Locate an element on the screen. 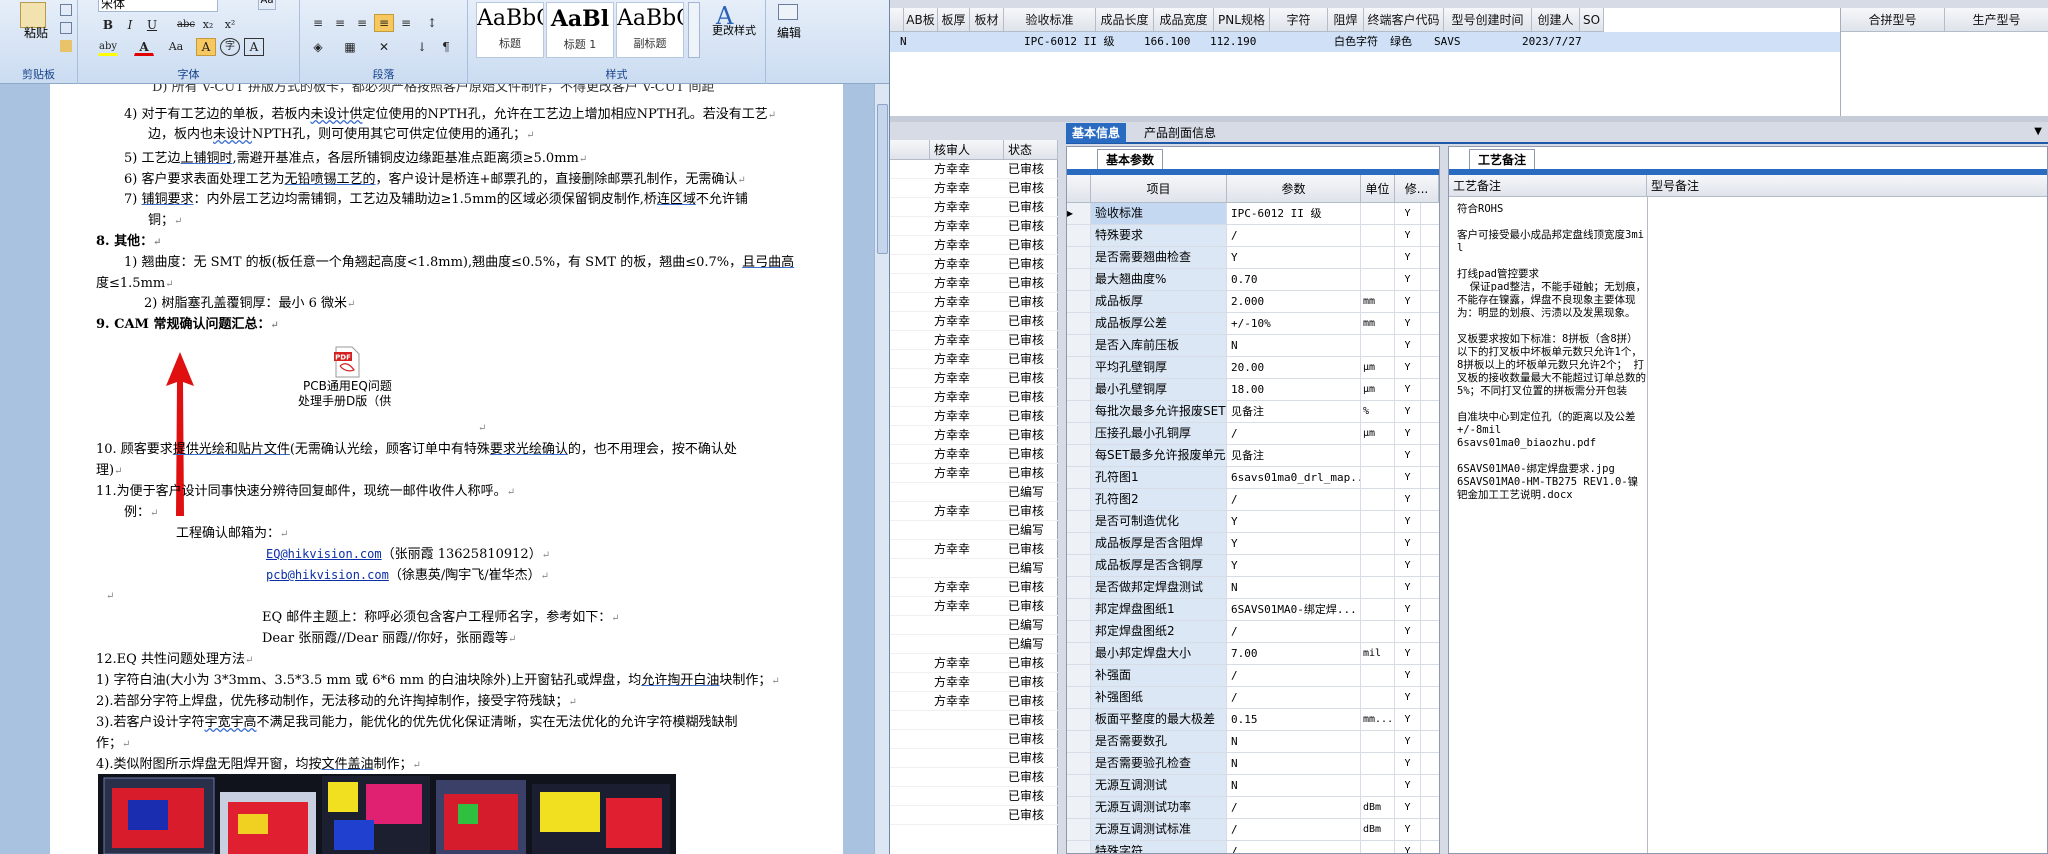  param-row: 每SET最多允许报废单元 见备注 Y is located at coordinates (1253, 456).